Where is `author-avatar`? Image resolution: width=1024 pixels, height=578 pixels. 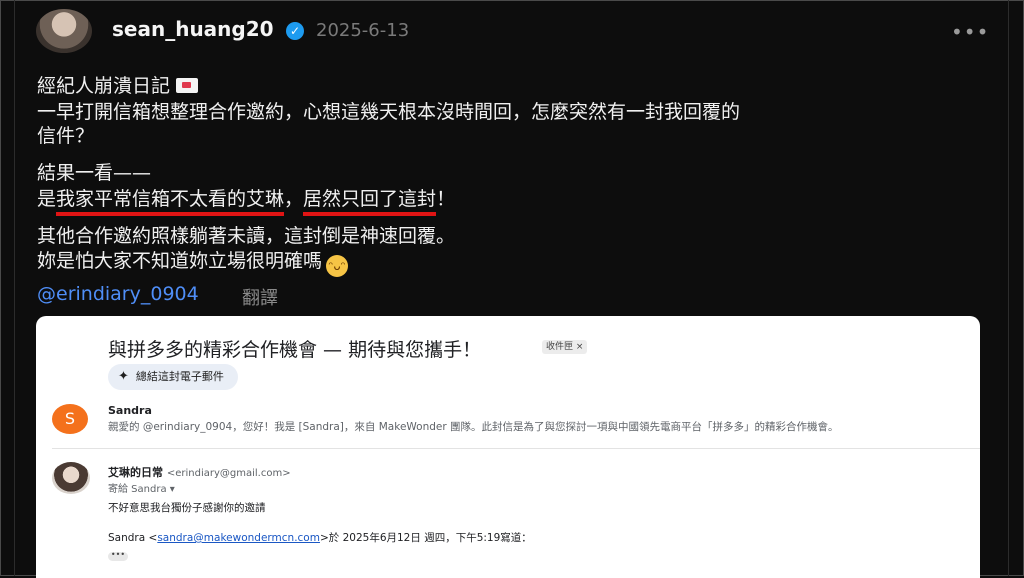 author-avatar is located at coordinates (64, 31).